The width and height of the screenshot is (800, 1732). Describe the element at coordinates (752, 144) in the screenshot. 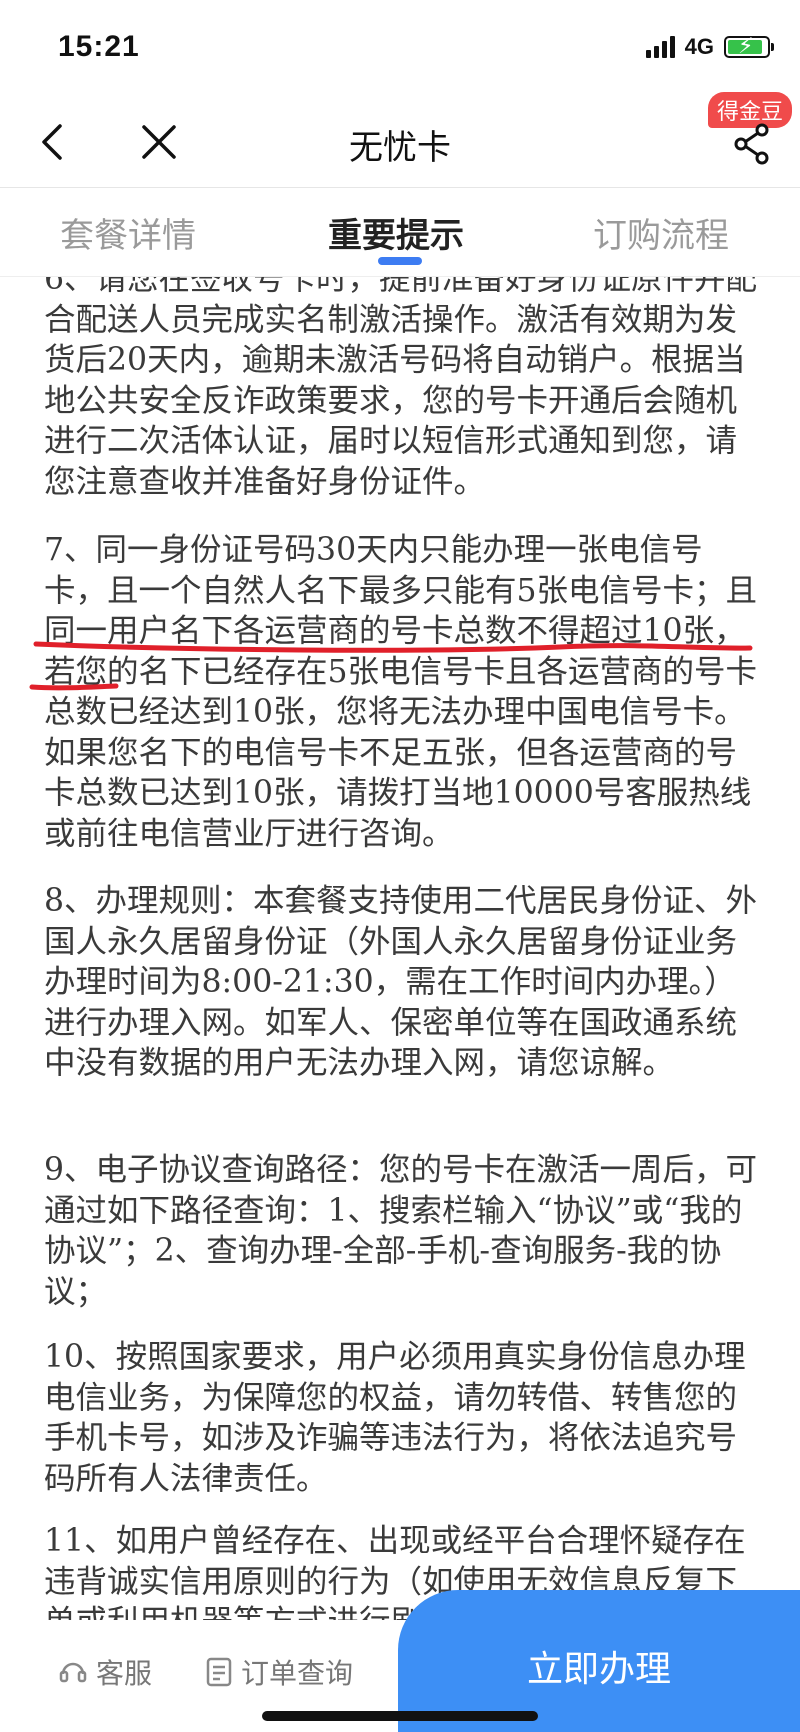

I see `share-icon` at that location.